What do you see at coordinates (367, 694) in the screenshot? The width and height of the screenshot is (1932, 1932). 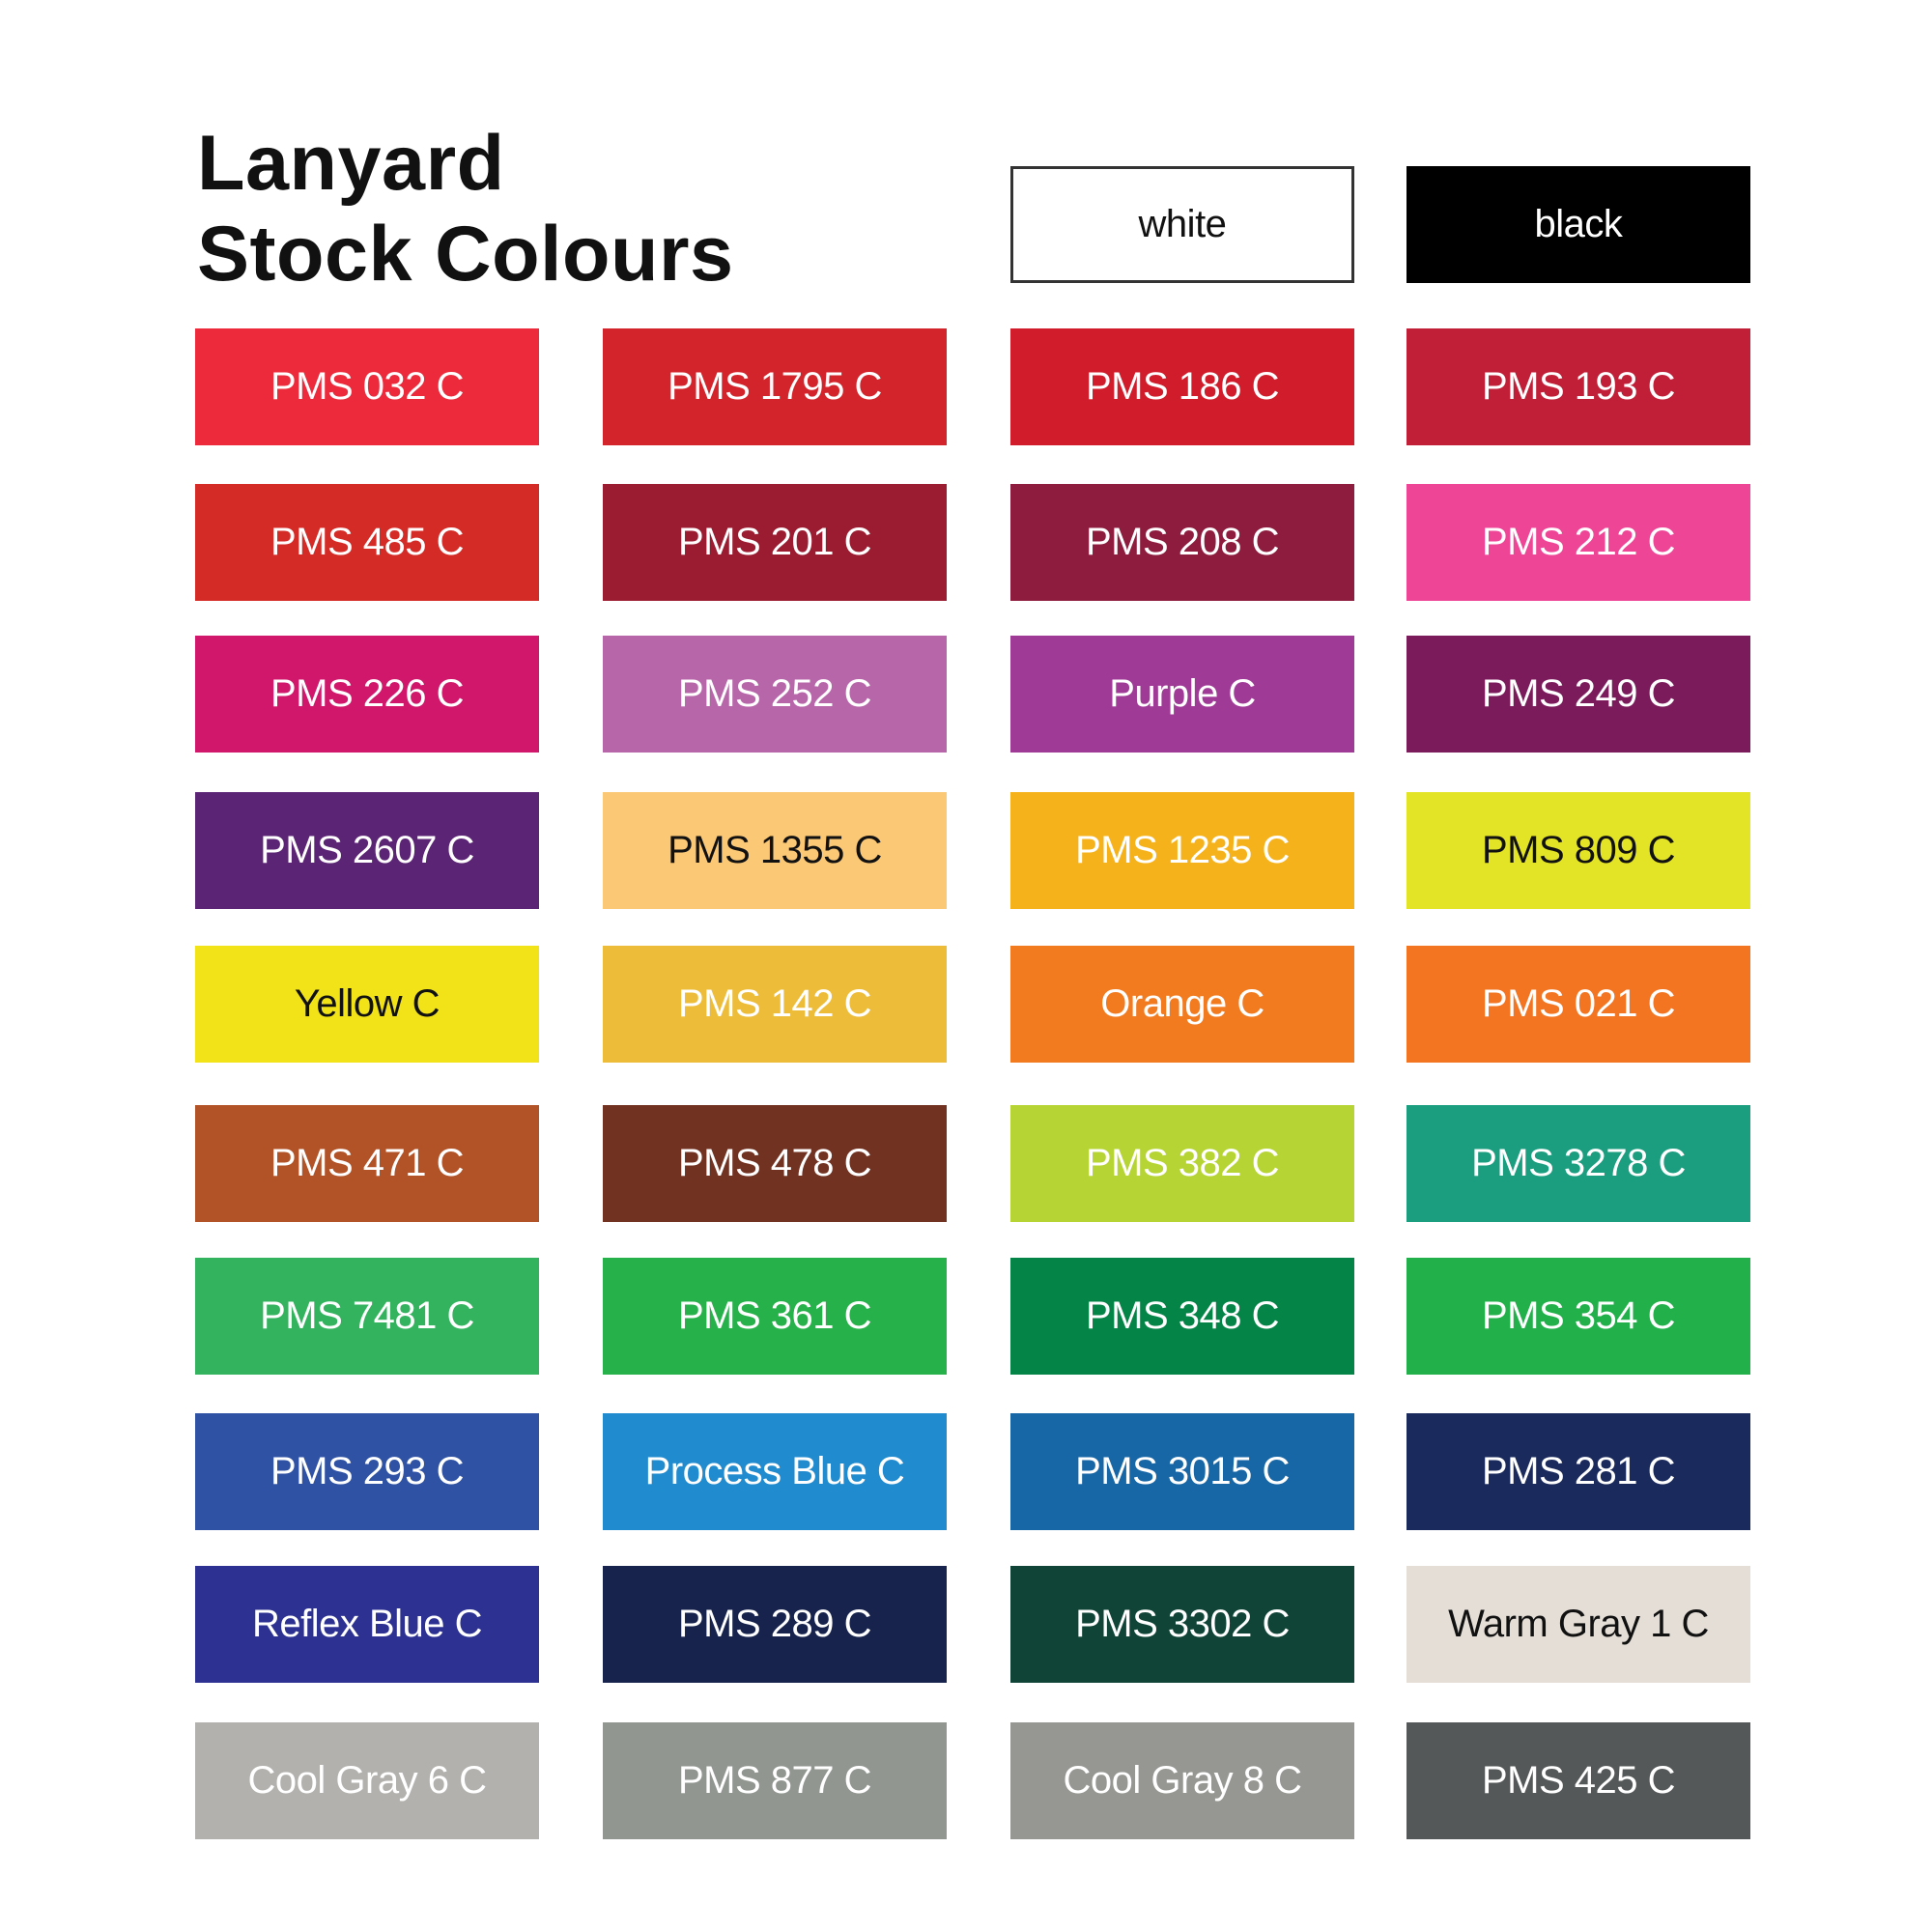 I see `color-swatch-pms-226-c: PMS 226 C` at bounding box center [367, 694].